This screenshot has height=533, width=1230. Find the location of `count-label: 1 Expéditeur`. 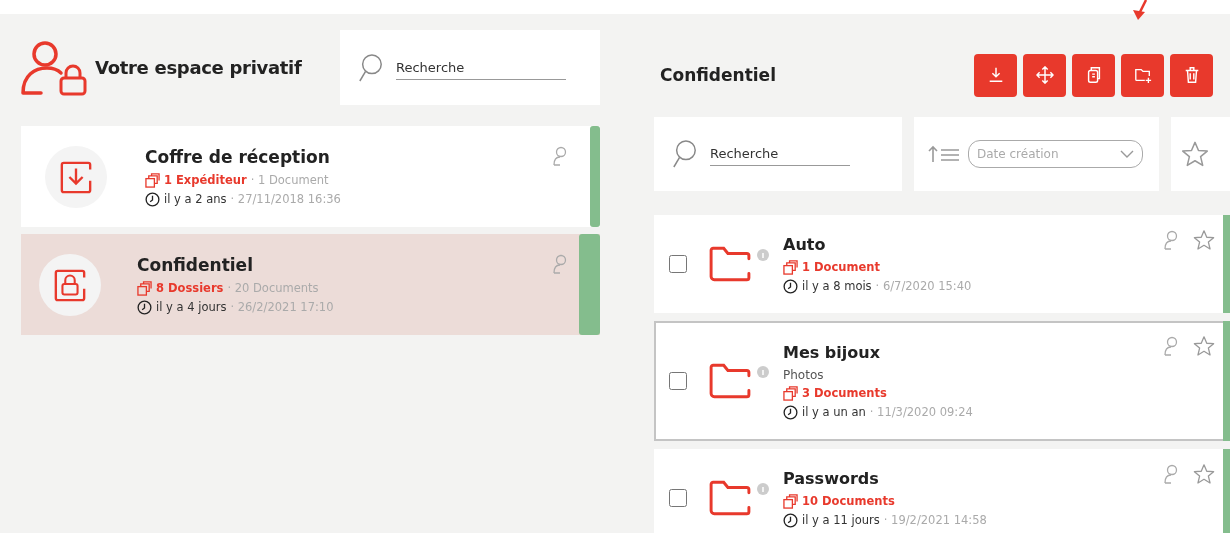

count-label: 1 Expéditeur is located at coordinates (205, 180).